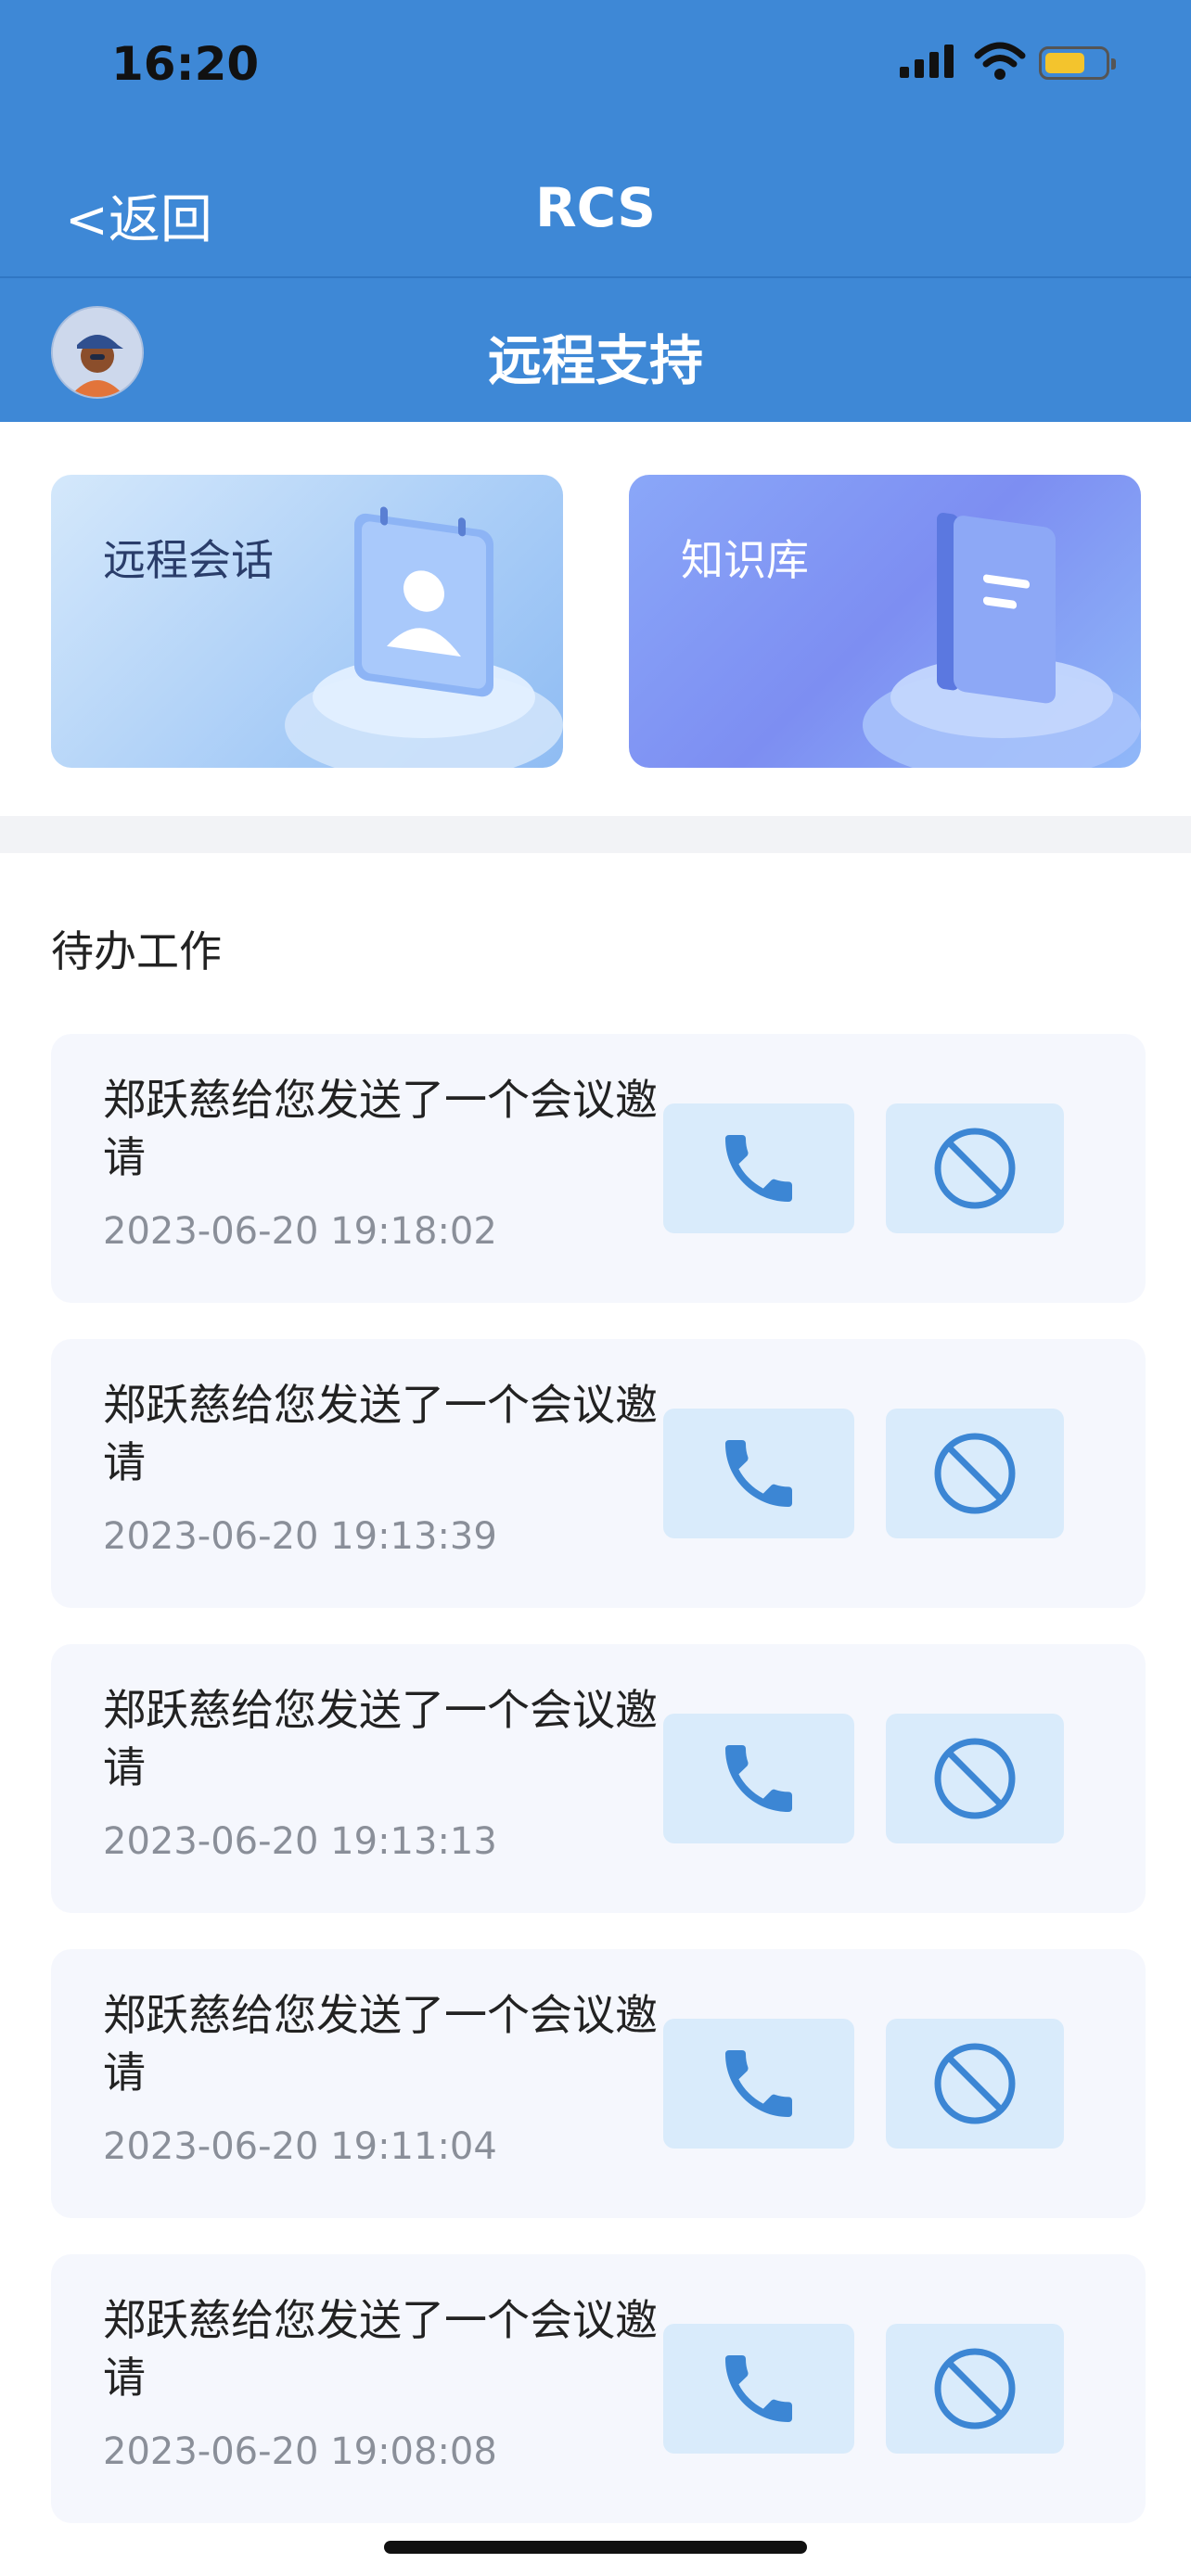  Describe the element at coordinates (300, 1537) in the screenshot. I see `todo-timestamp: 2023-06-20 19:13:39` at that location.